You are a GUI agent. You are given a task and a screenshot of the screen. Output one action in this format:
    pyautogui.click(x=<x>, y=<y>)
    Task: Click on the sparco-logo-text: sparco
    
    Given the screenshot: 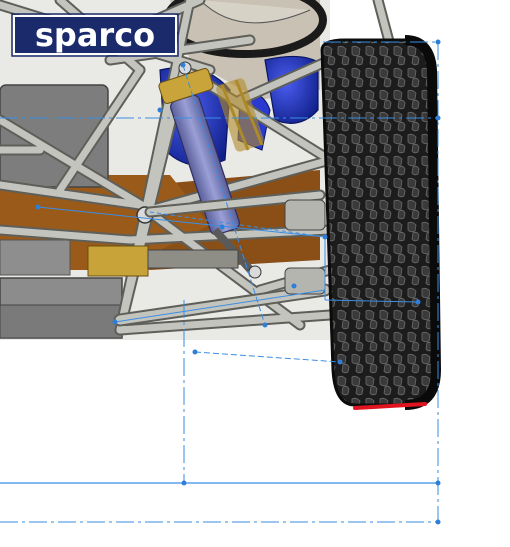 What is the action you would take?
    pyautogui.click(x=95, y=35)
    